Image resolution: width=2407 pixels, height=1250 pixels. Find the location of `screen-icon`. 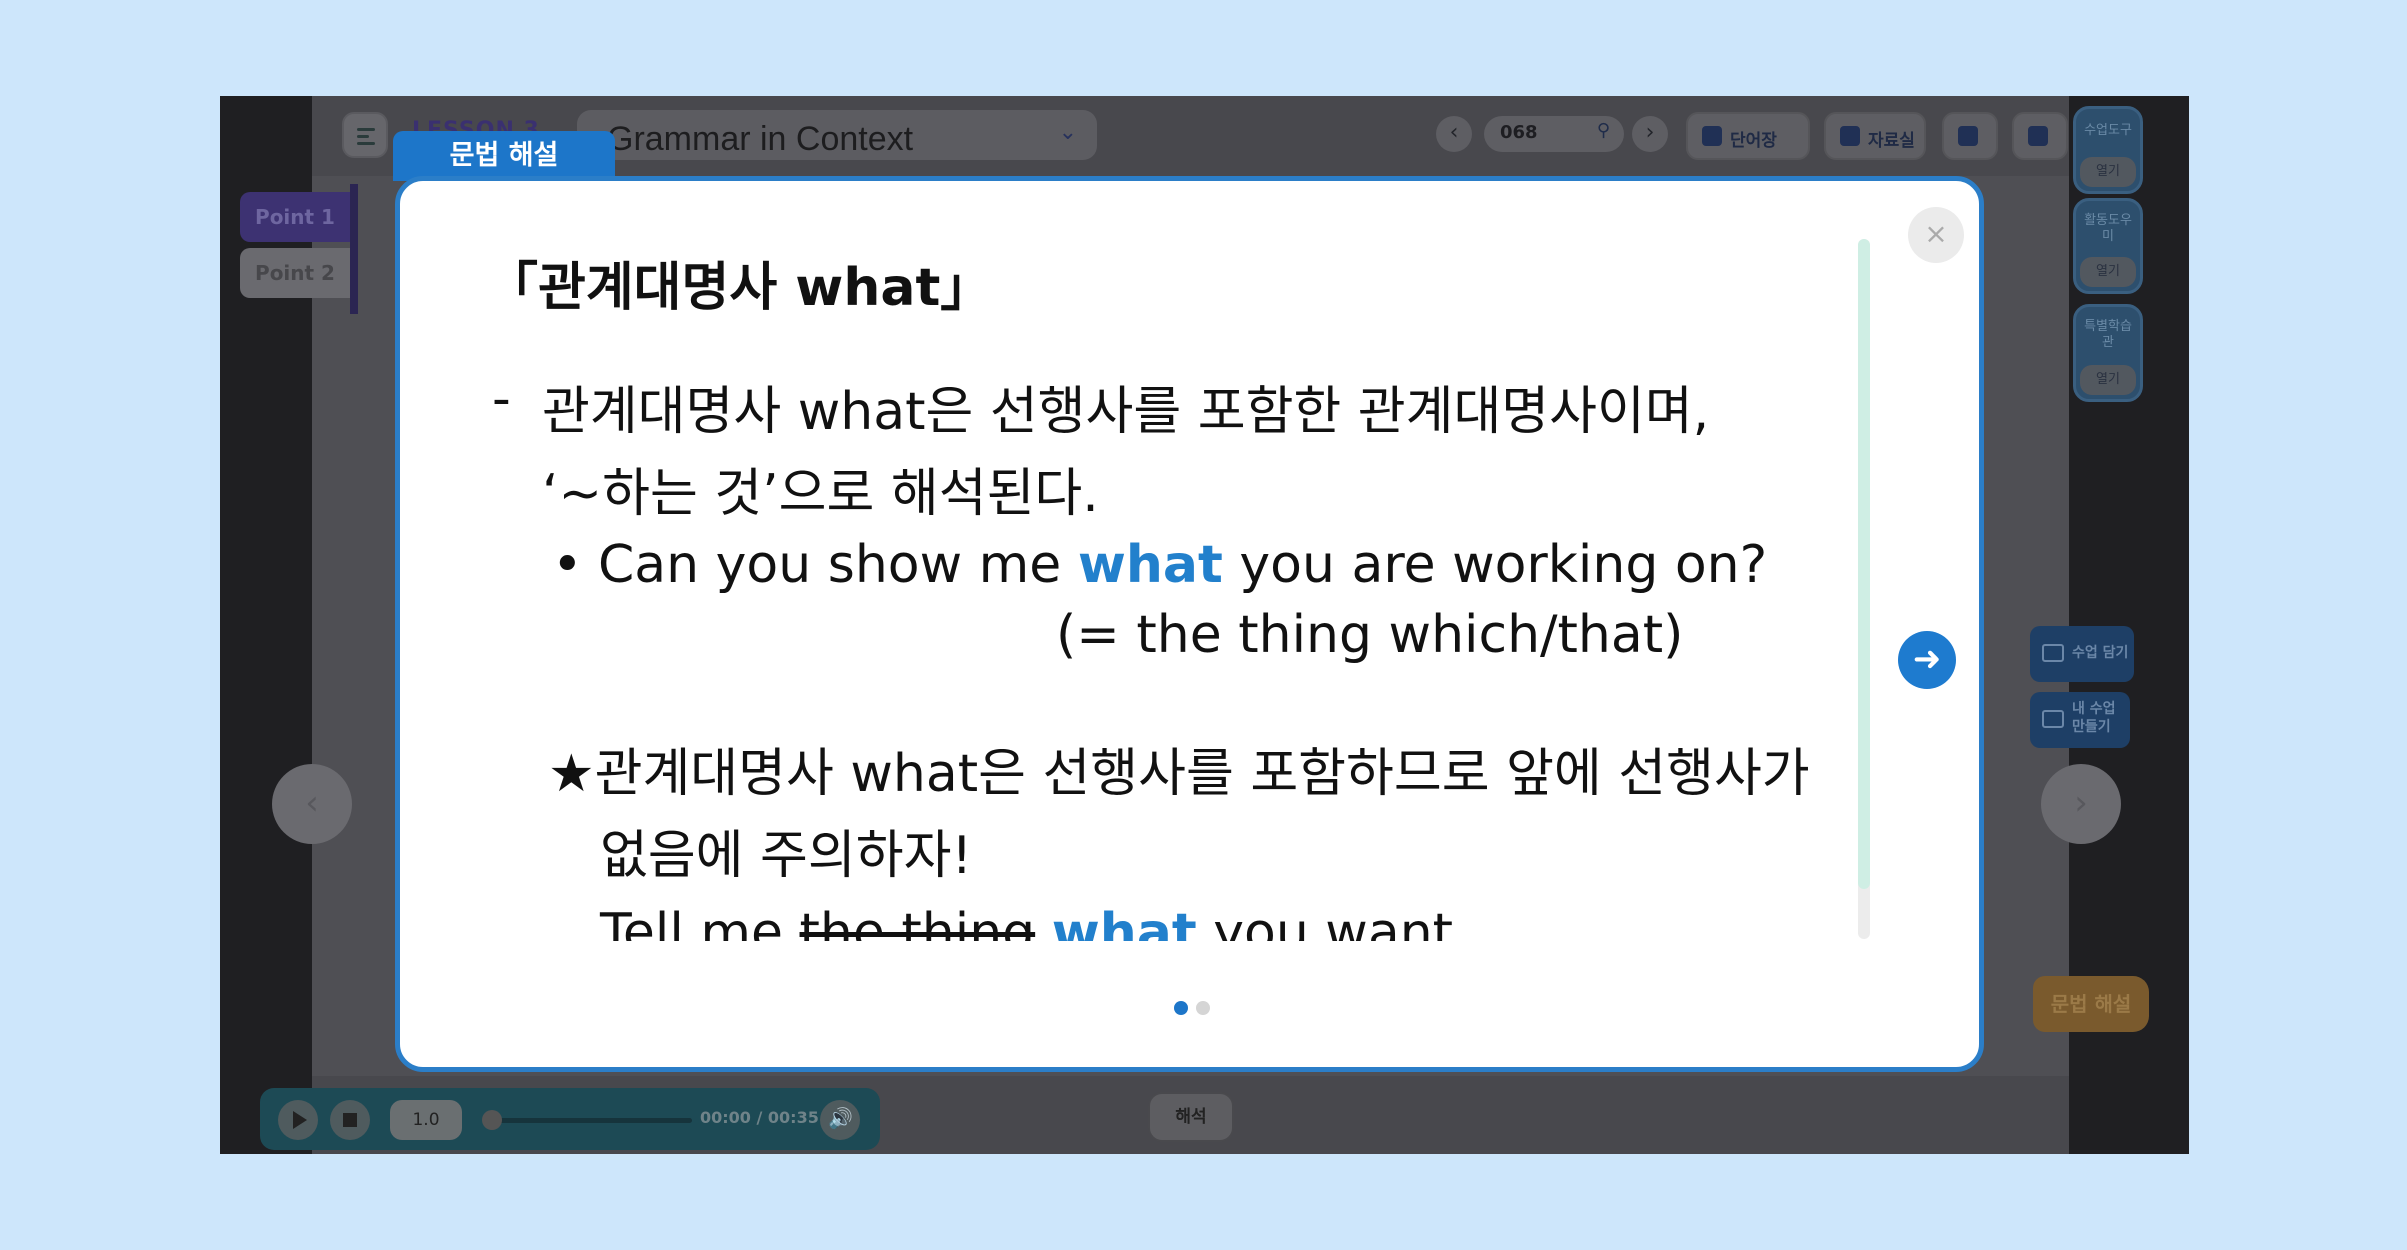

screen-icon is located at coordinates (1968, 136).